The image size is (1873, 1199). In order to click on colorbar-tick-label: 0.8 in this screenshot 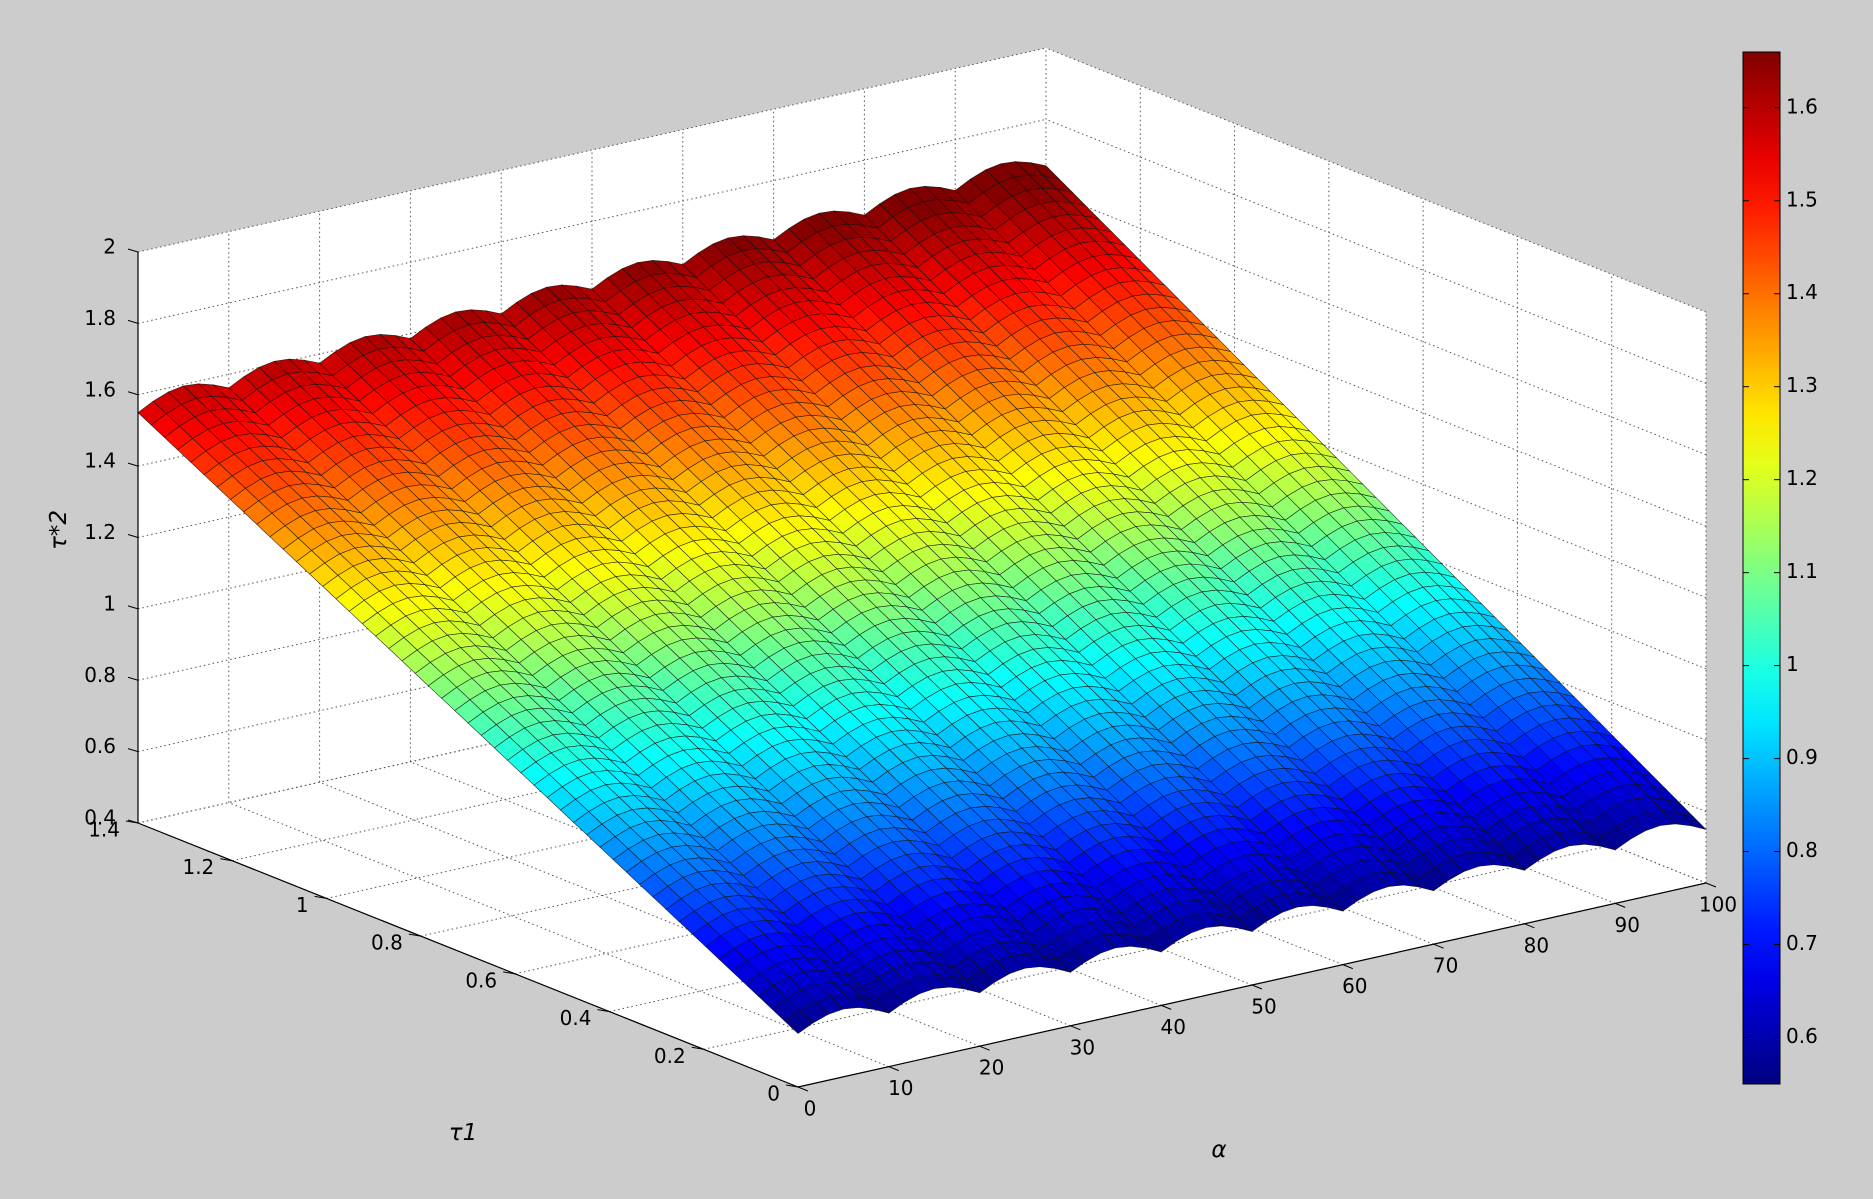, I will do `click(1802, 850)`.